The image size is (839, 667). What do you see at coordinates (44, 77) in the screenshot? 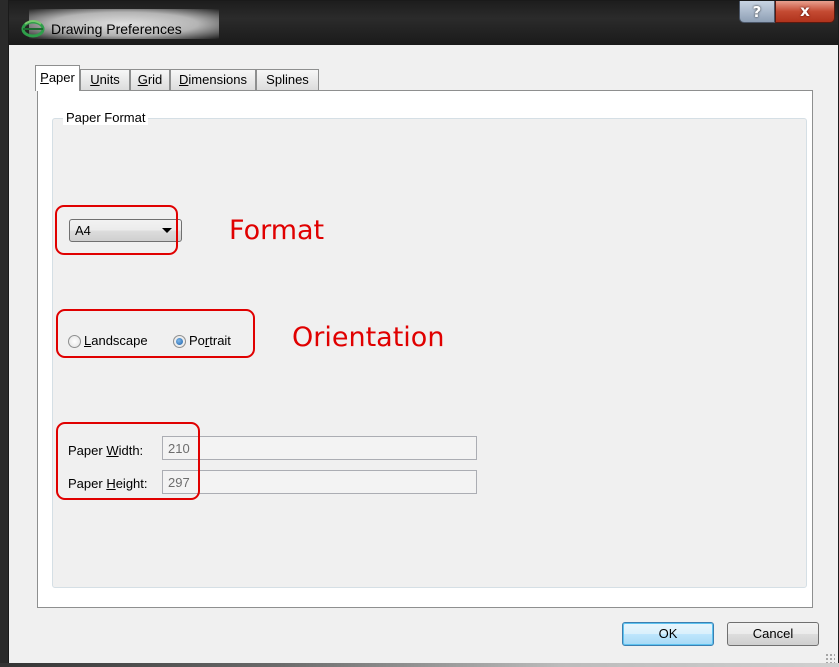
I see `tab-paper-mnemonic: P` at bounding box center [44, 77].